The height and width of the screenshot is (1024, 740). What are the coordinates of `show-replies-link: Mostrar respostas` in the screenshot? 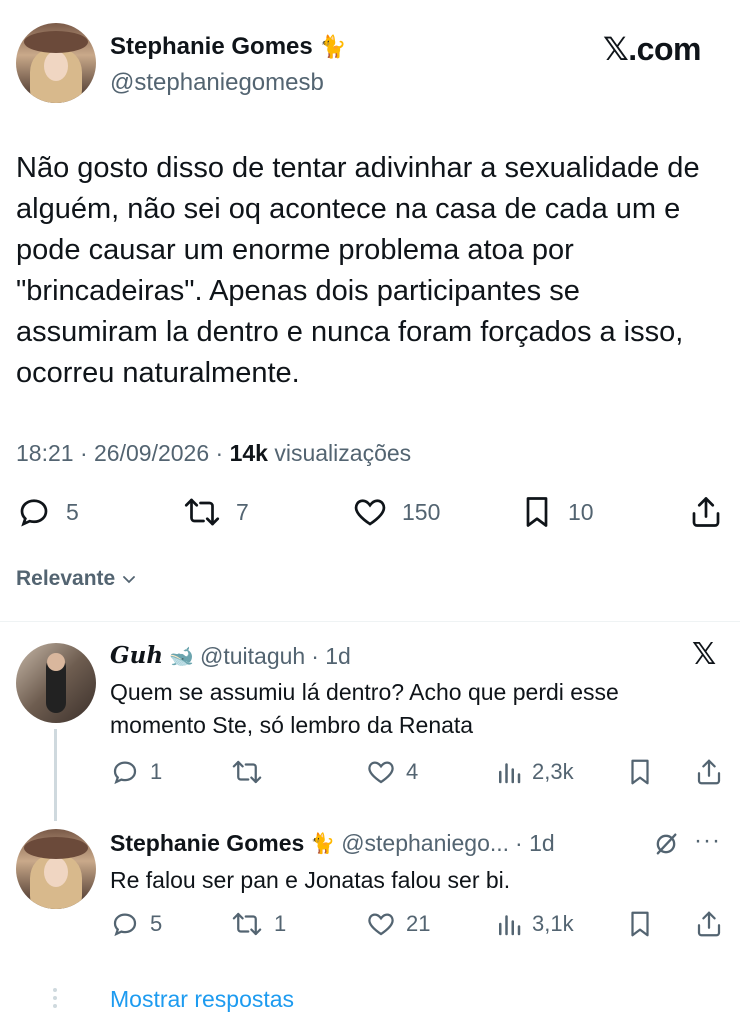 It's located at (202, 999).